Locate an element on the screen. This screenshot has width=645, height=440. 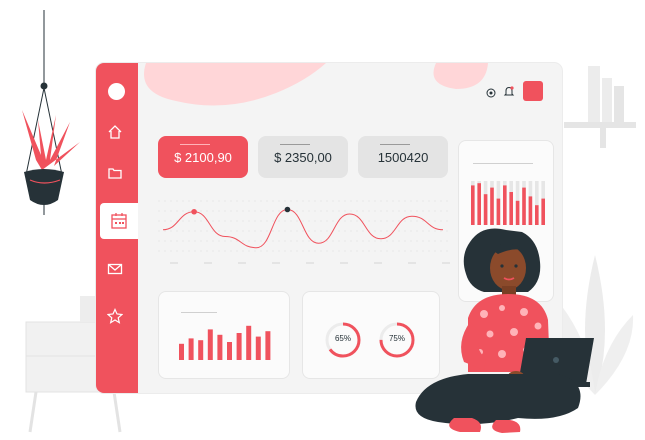
header-blob is located at coordinates (316, 84).